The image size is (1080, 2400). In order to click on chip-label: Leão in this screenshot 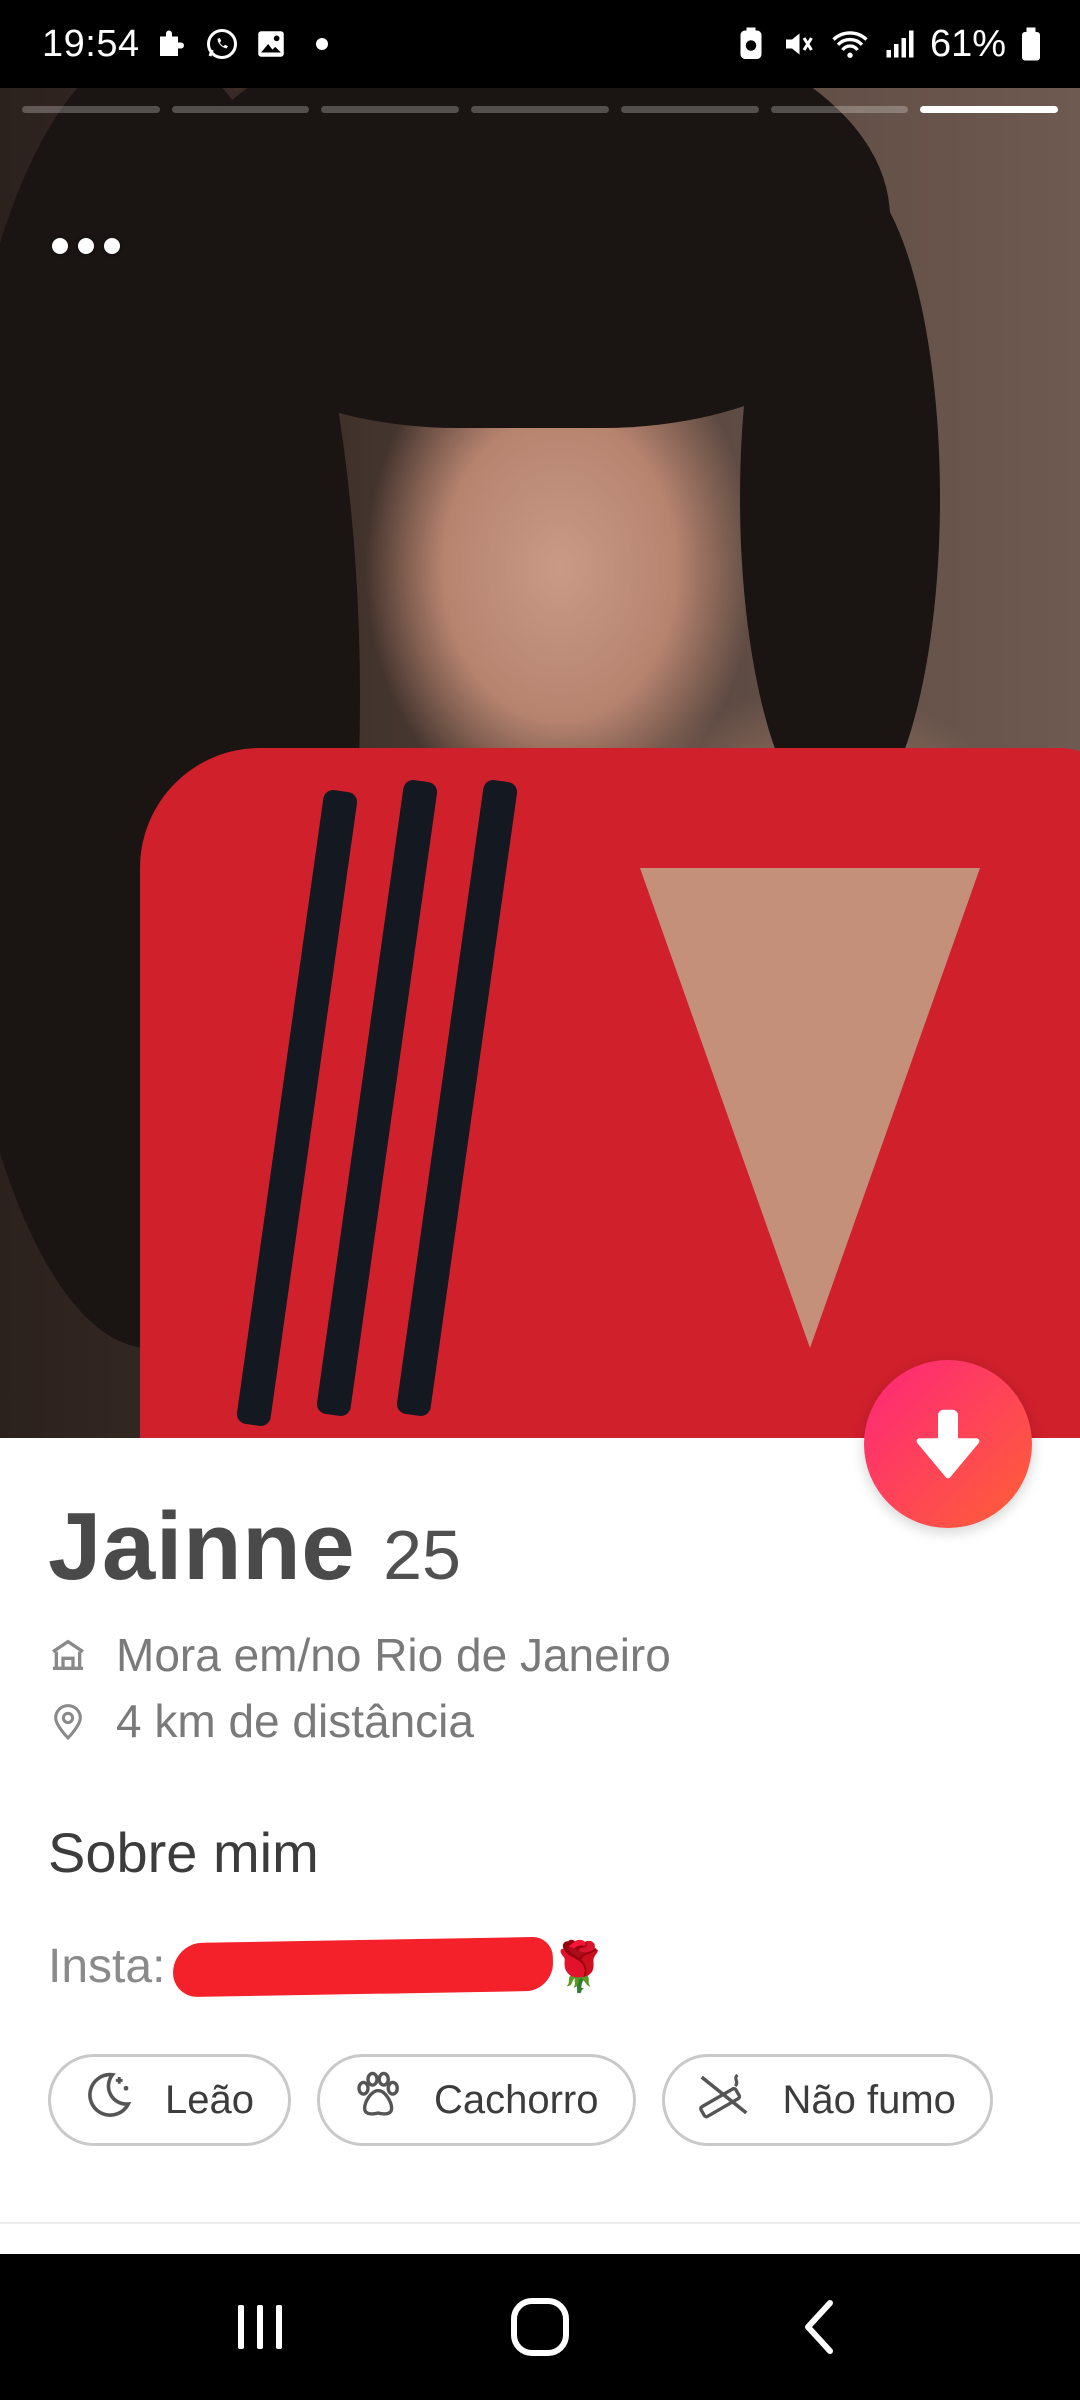, I will do `click(209, 2099)`.